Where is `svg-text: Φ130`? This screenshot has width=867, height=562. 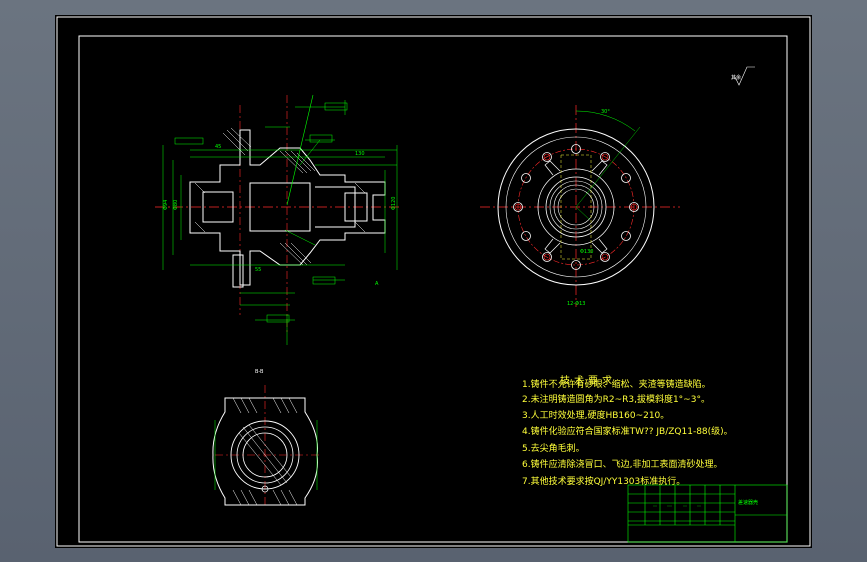 svg-text: Φ130 is located at coordinates (586, 252).